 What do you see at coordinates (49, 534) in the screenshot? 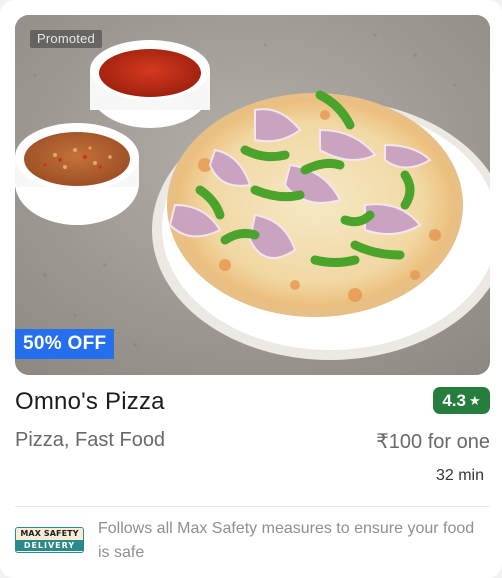
I see `safety-logo-top: MAX SAFETY` at bounding box center [49, 534].